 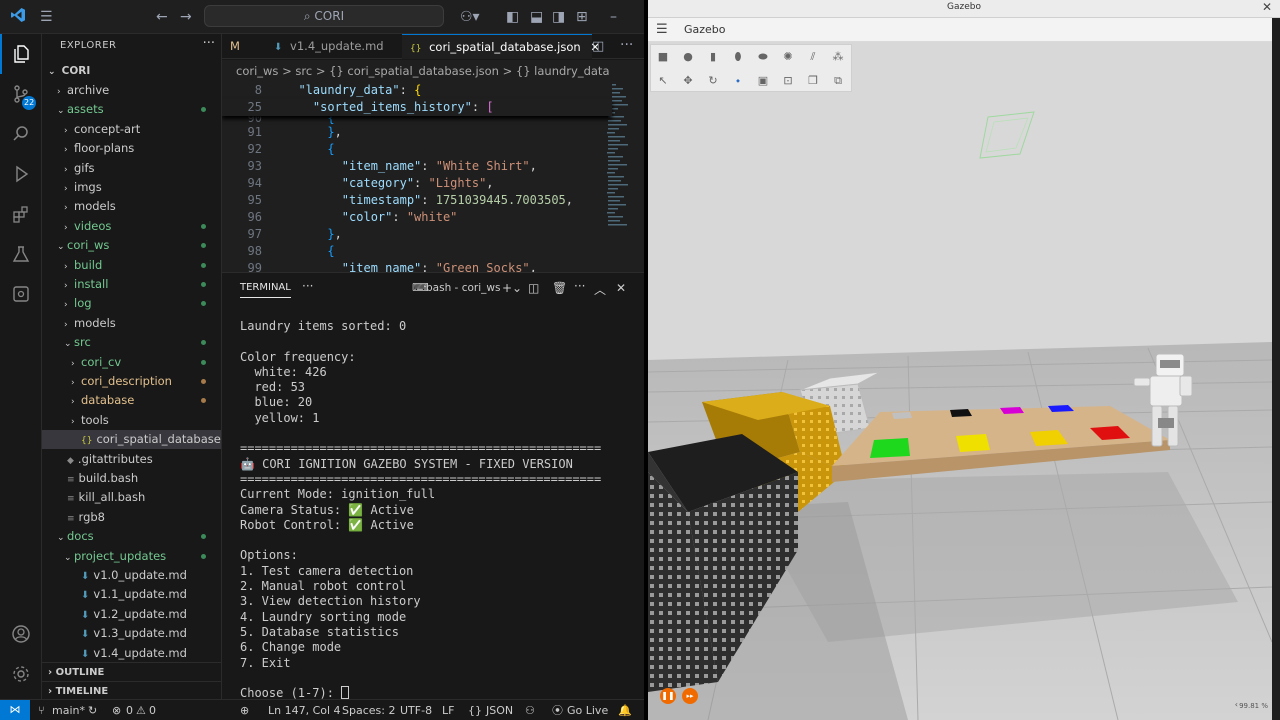 What do you see at coordinates (131, 148) in the screenshot?
I see `tree-item-floor-plans: › floor-plans` at bounding box center [131, 148].